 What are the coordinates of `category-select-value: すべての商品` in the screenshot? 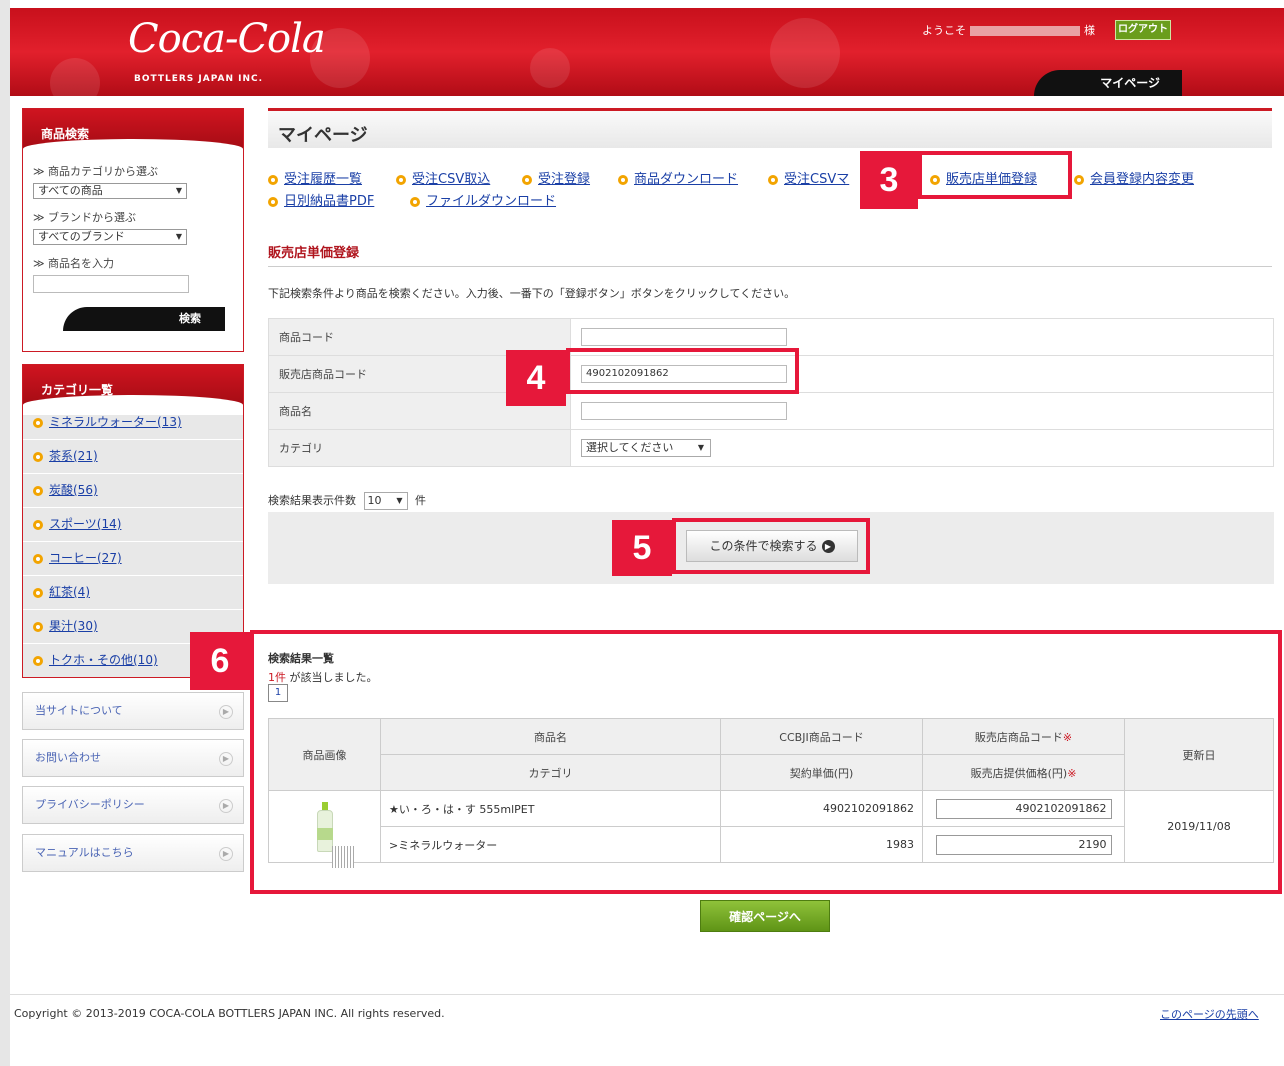 It's located at (70, 190).